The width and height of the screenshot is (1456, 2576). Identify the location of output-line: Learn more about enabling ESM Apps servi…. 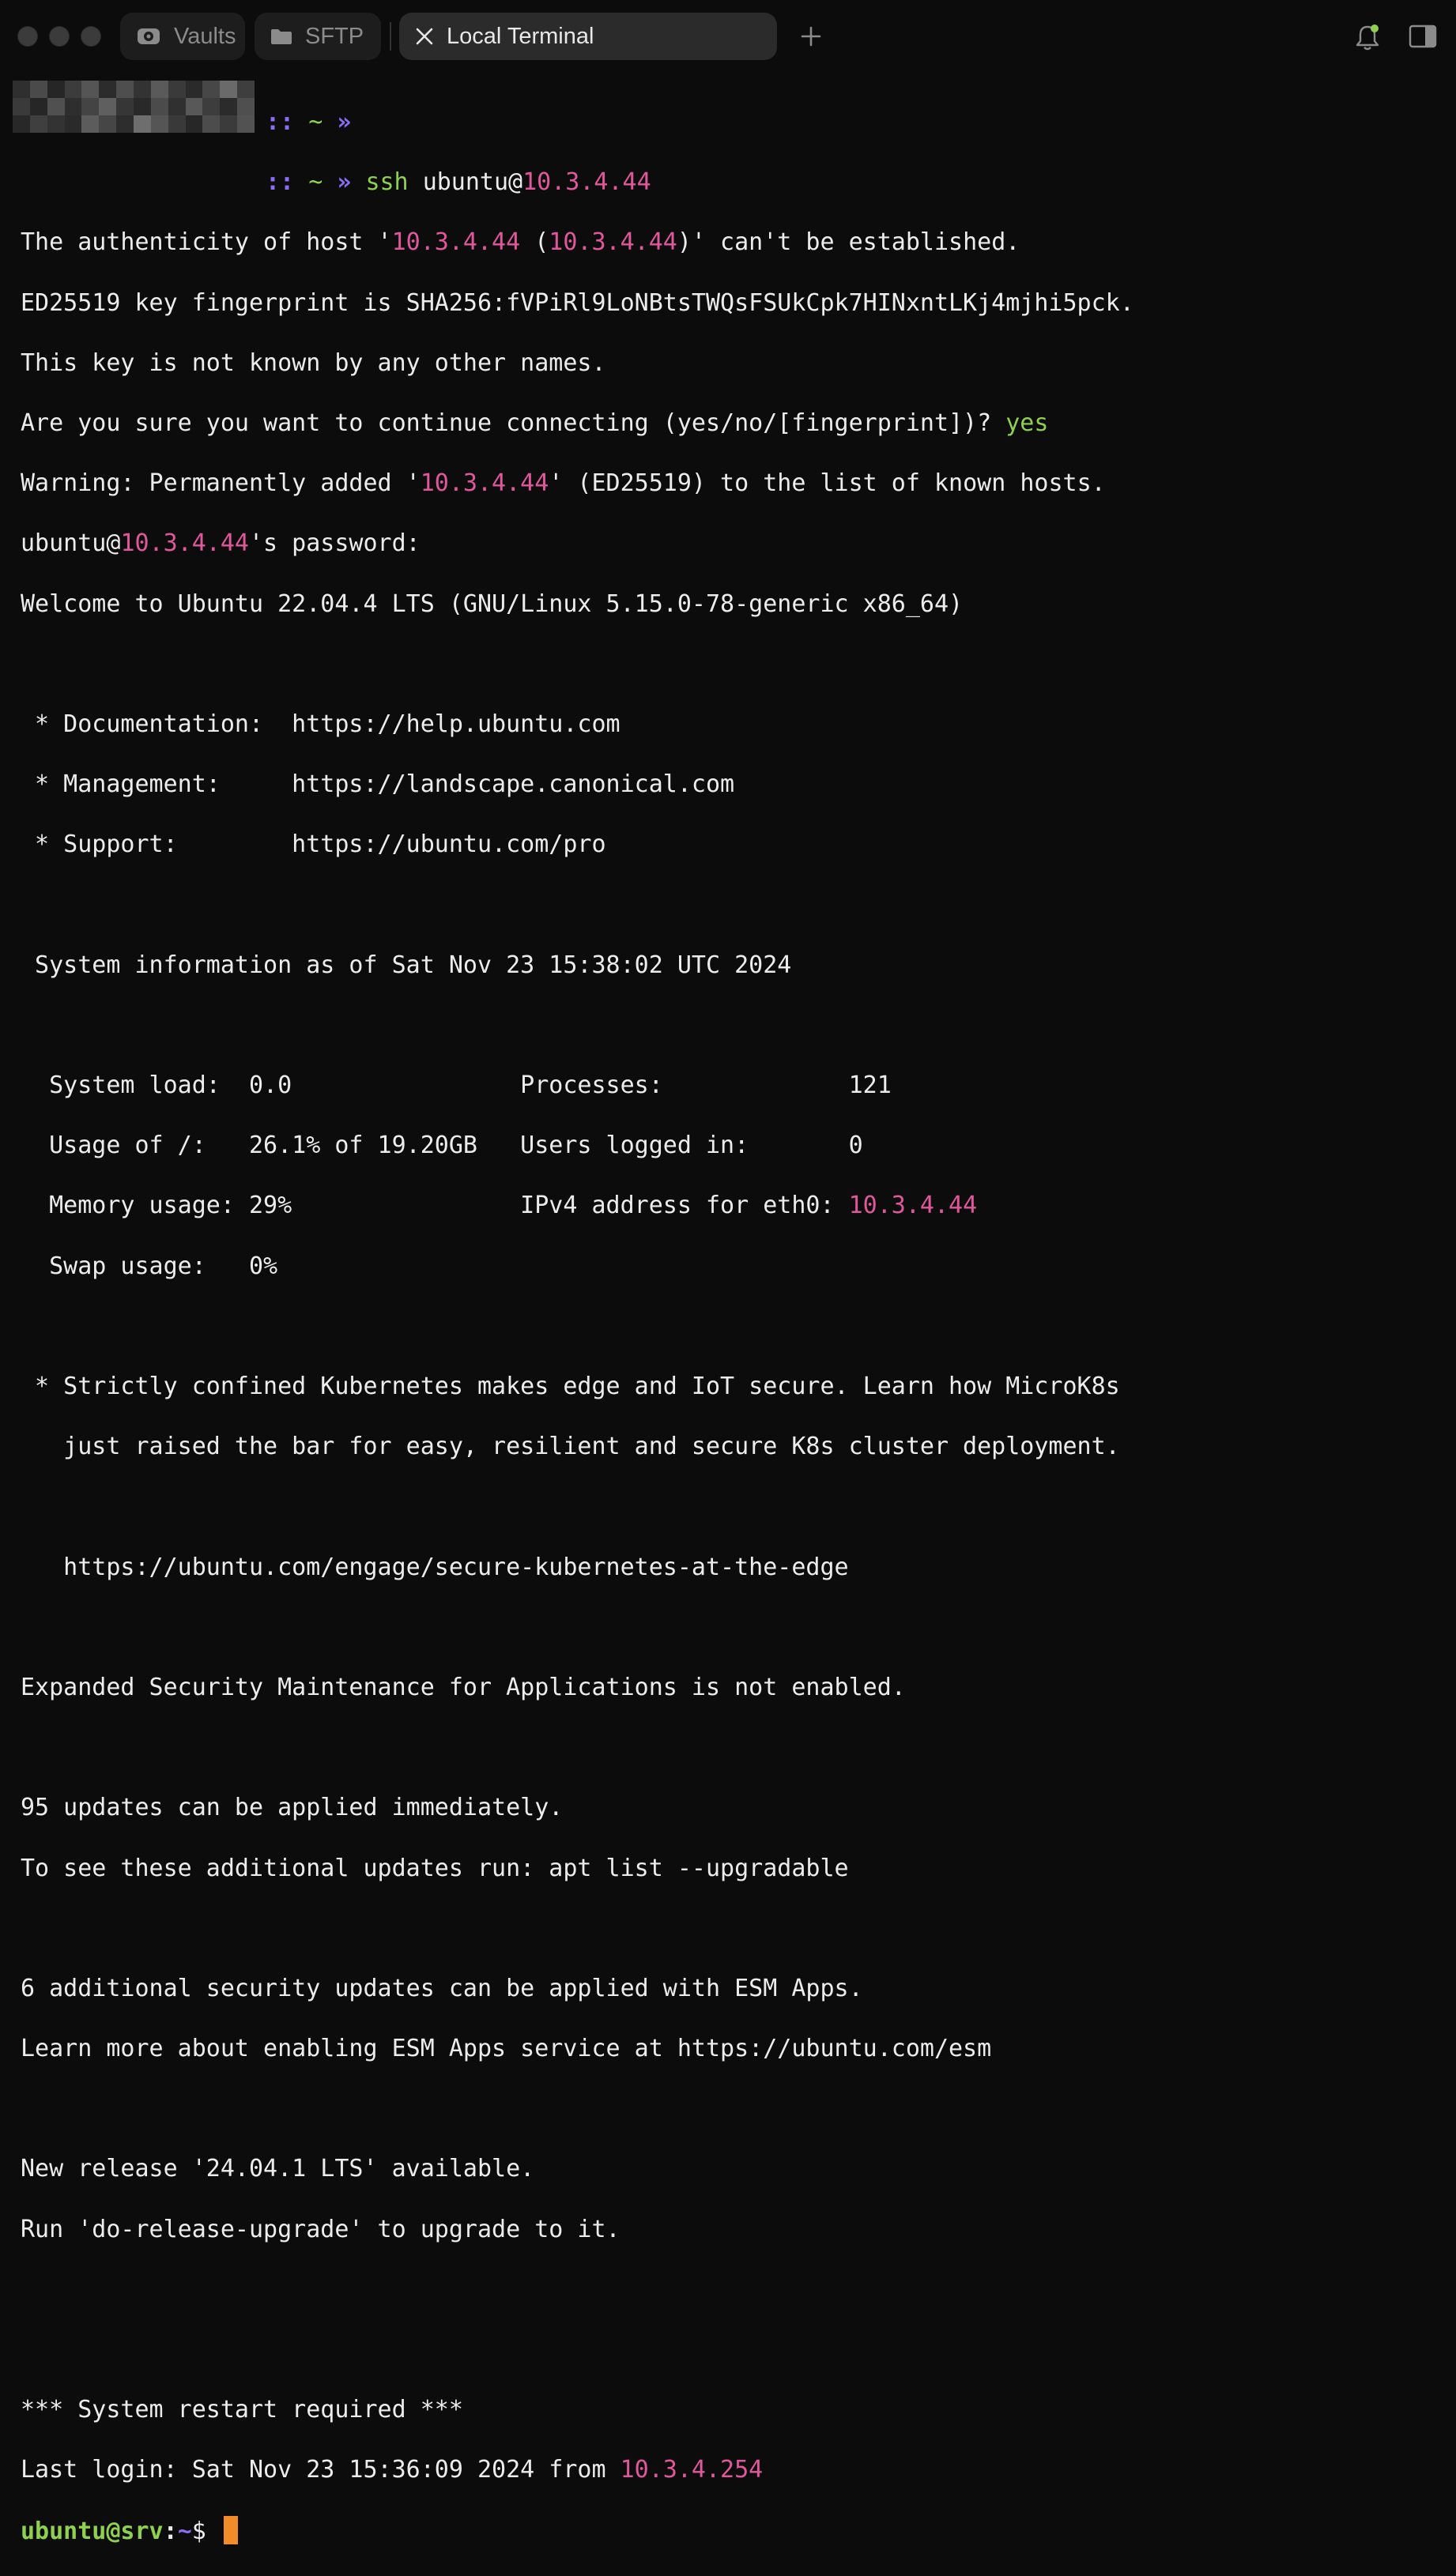
(506, 2049).